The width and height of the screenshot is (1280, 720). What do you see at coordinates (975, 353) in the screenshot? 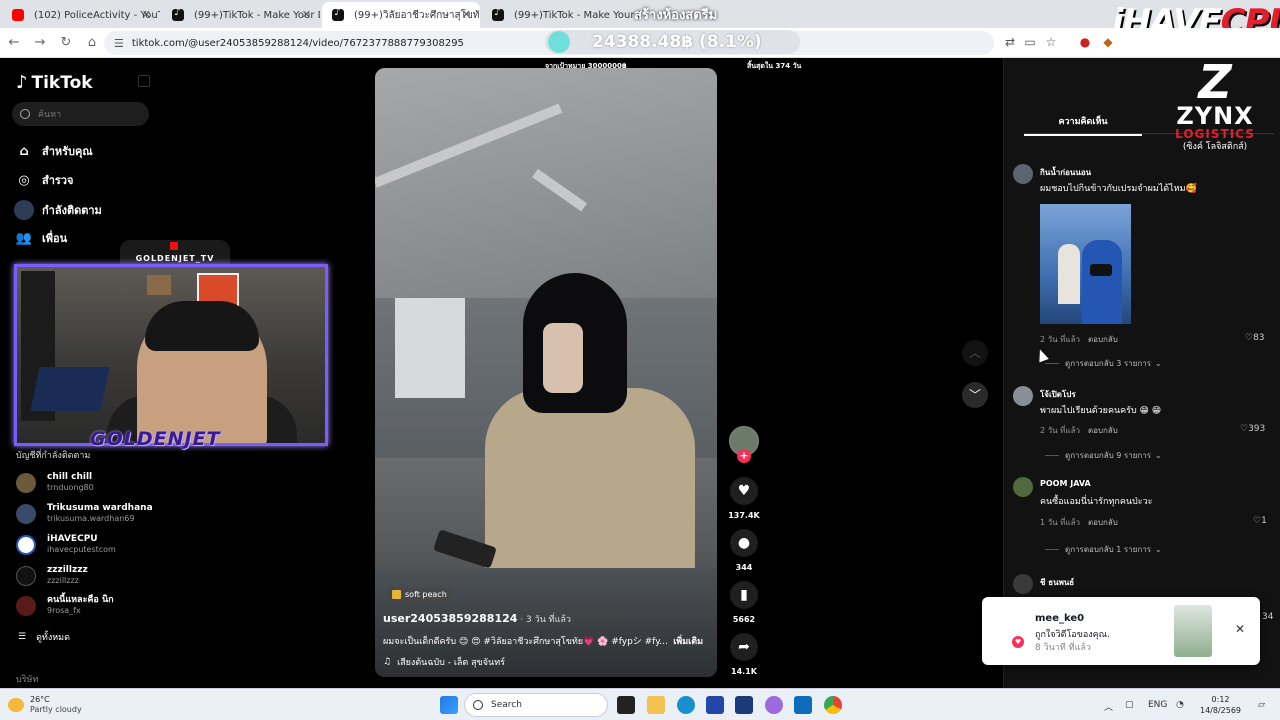
I see `previous-video-button: ︿` at bounding box center [975, 353].